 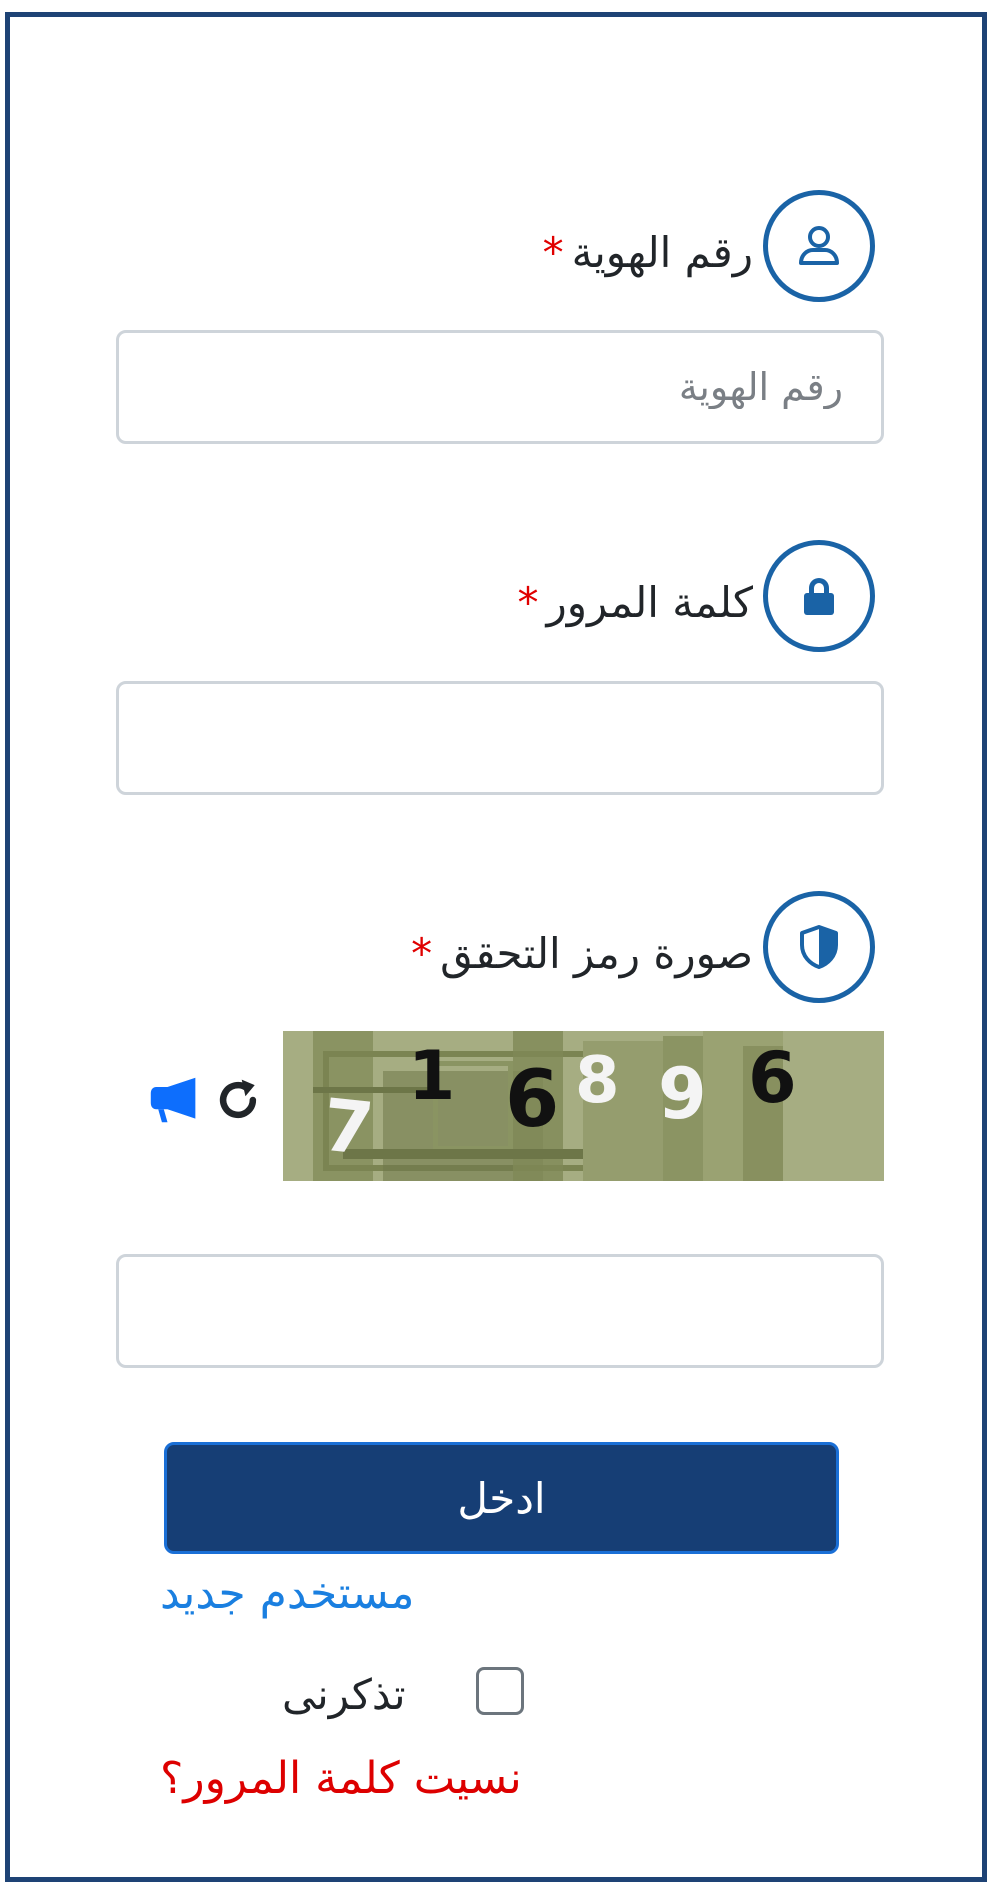 What do you see at coordinates (635, 603) in the screenshot?
I see `password-label: كلمة المرور*` at bounding box center [635, 603].